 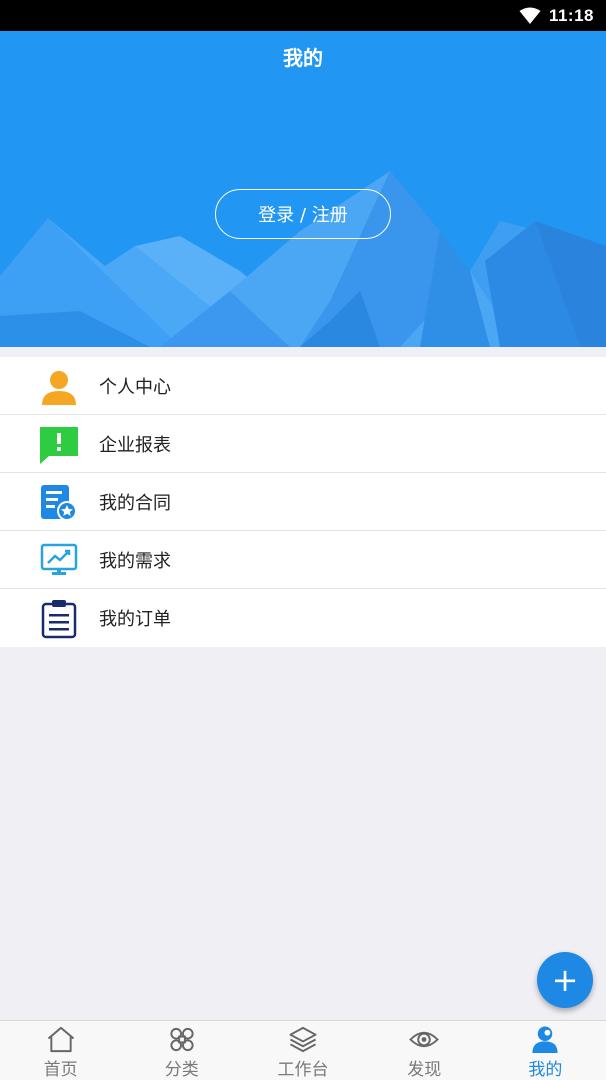 I want to click on menu-item-my-demands: 我的需求, so click(x=303, y=560).